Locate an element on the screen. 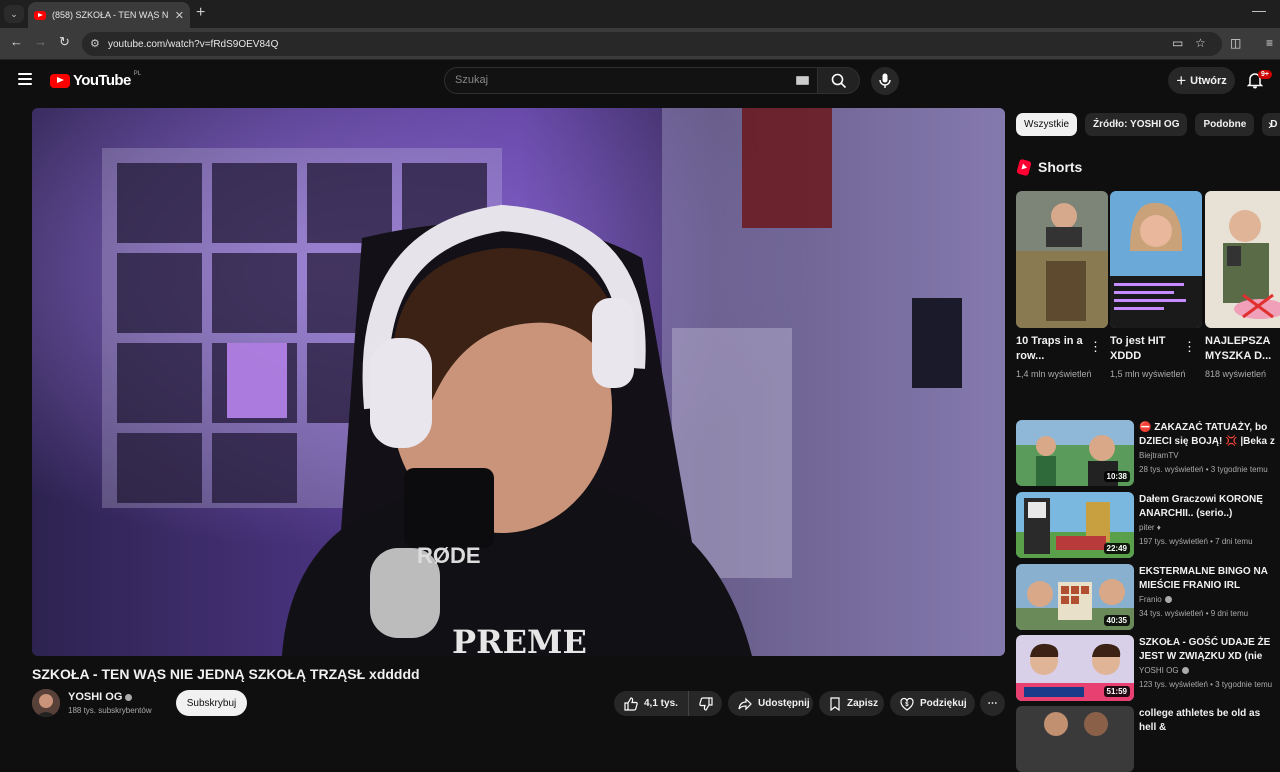  video-channel: piter ♦ is located at coordinates (1150, 527).